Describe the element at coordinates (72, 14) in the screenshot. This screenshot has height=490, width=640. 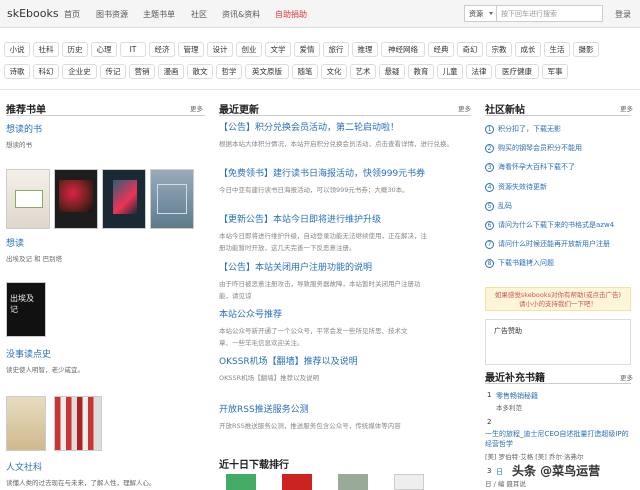
I see `nav-home: 首页` at that location.